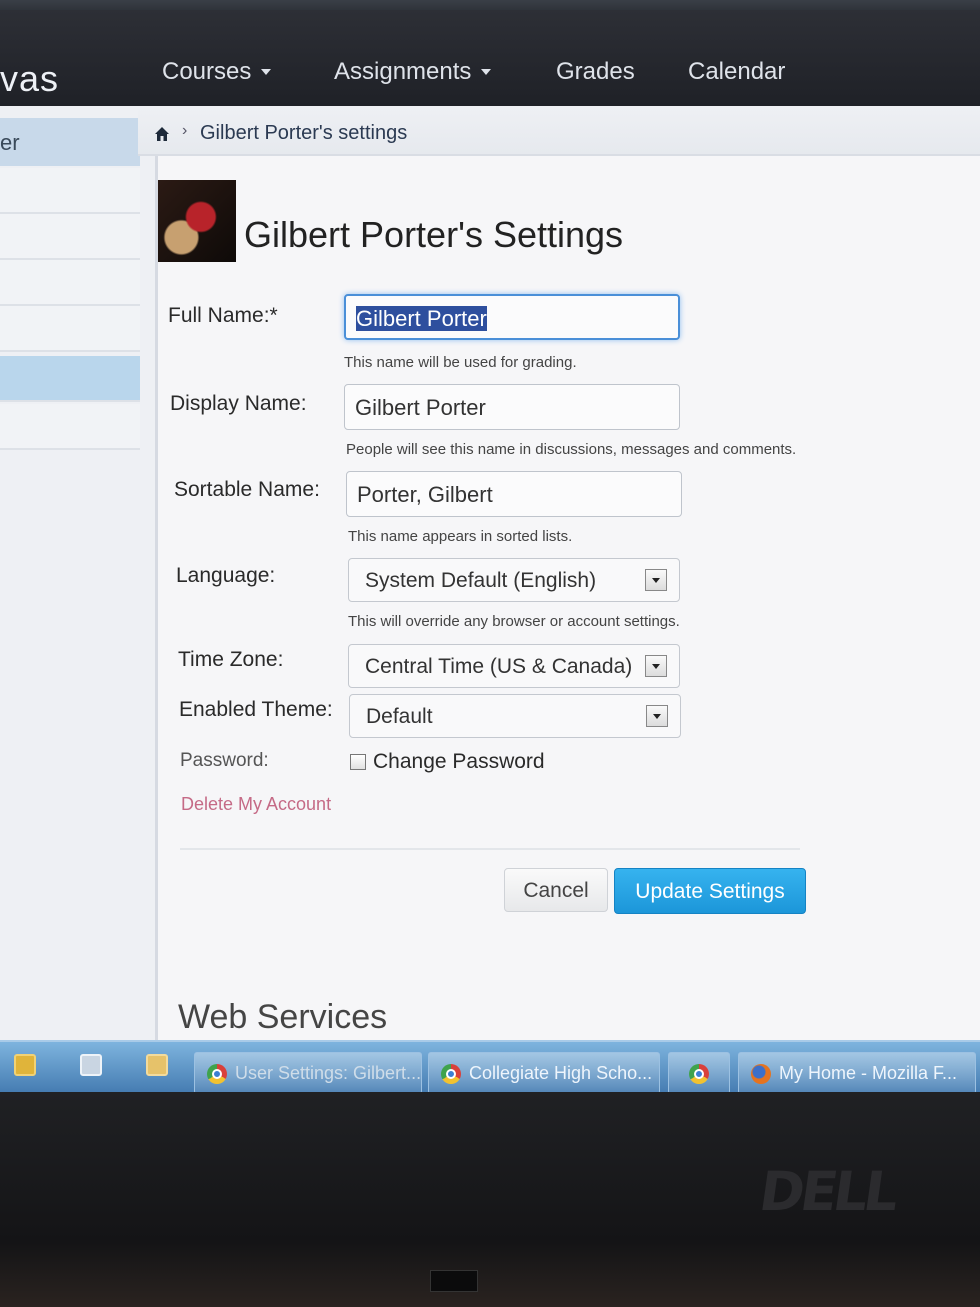 Image resolution: width=980 pixels, height=1307 pixels. What do you see at coordinates (425, 494) in the screenshot?
I see `sortable-name-value: Porter, Gilbert` at bounding box center [425, 494].